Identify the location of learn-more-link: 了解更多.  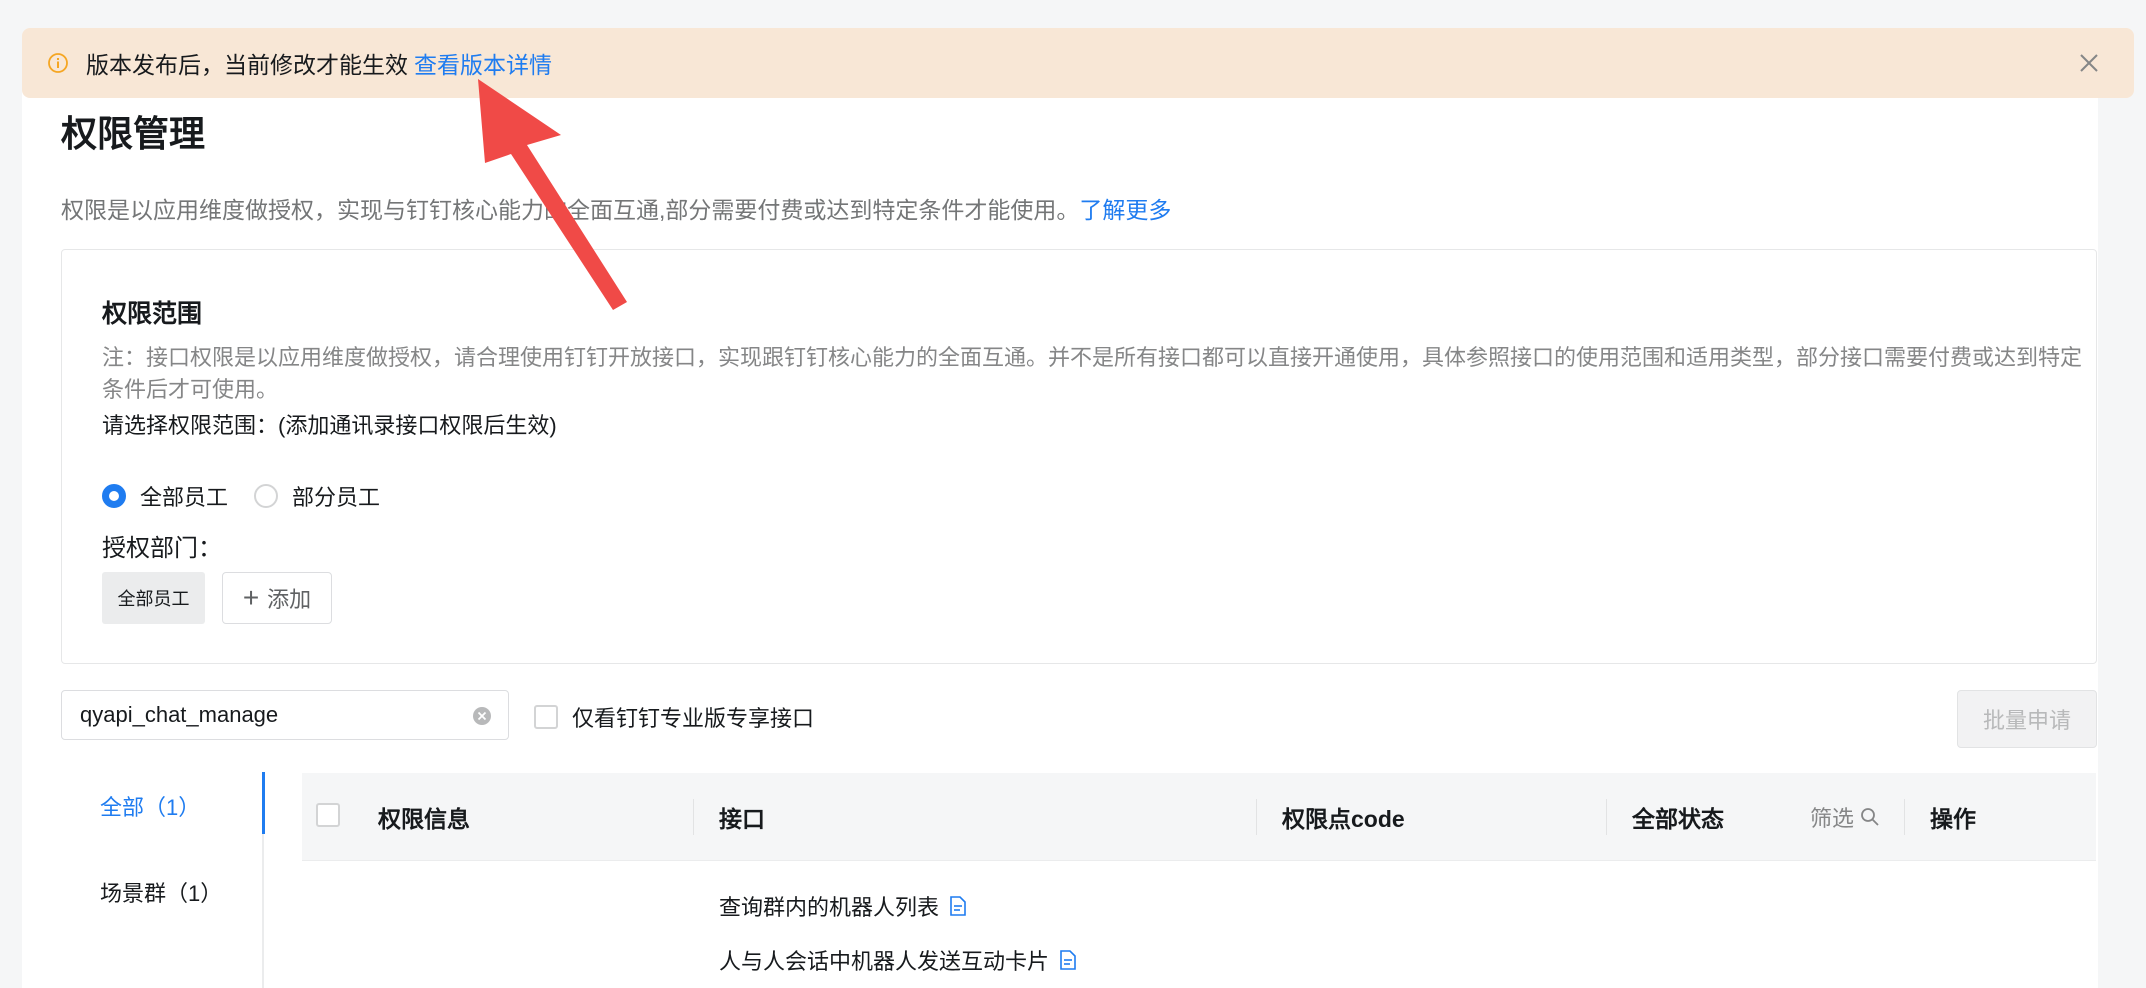
(1125, 210).